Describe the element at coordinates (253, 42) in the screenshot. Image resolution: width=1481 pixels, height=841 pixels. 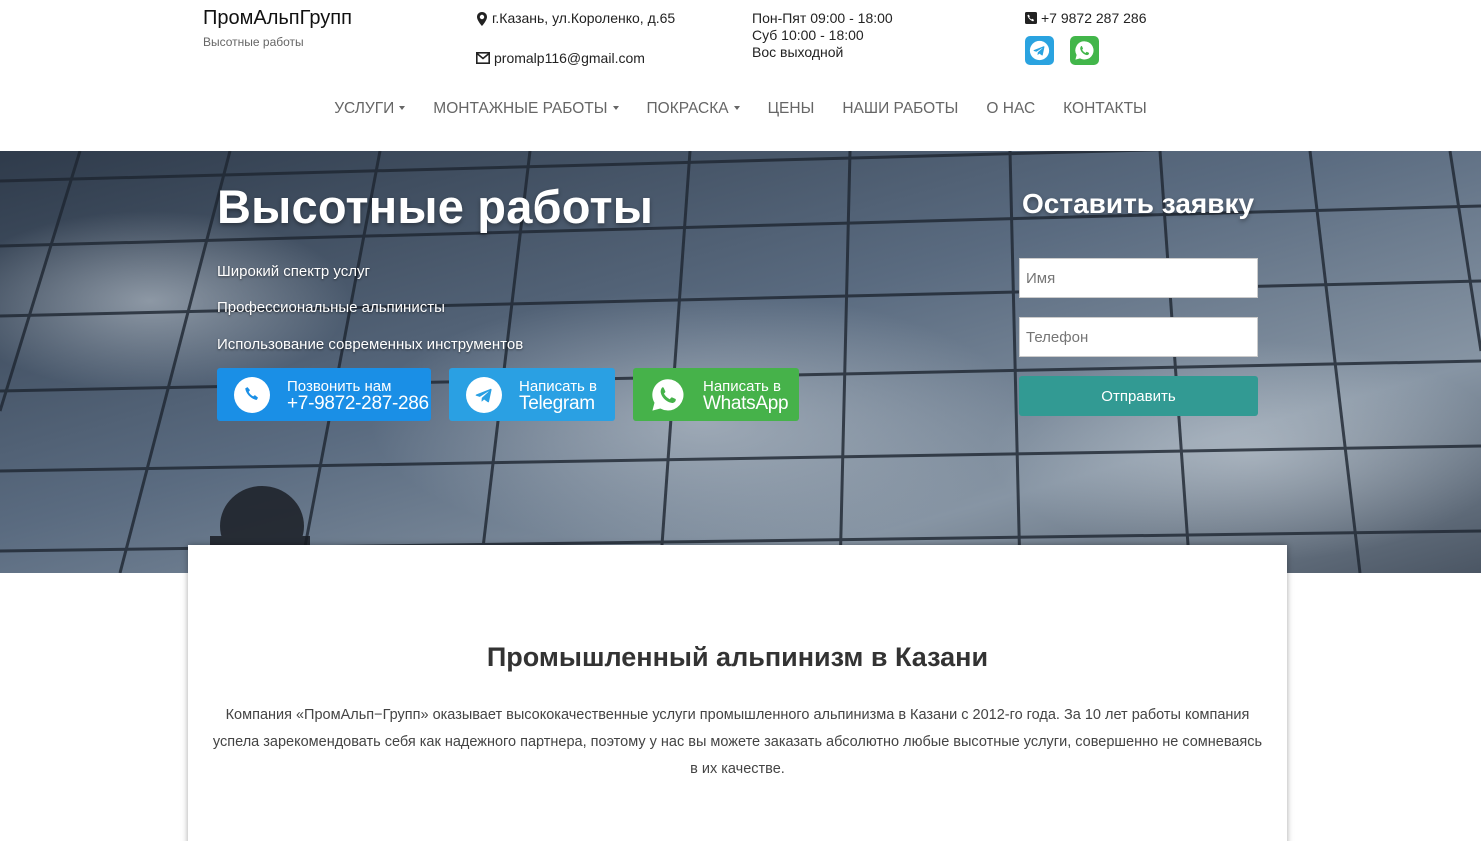
I see `brand-tagline: Высотные работы` at that location.